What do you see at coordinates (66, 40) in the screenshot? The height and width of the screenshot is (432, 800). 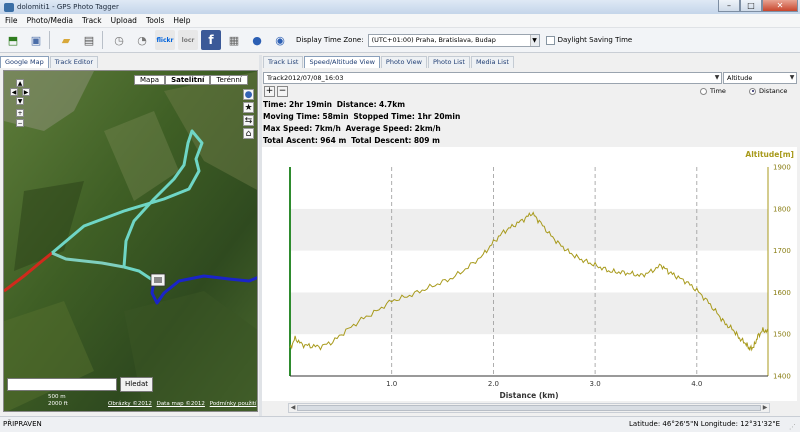 I see `open-folder-button: ▰` at bounding box center [66, 40].